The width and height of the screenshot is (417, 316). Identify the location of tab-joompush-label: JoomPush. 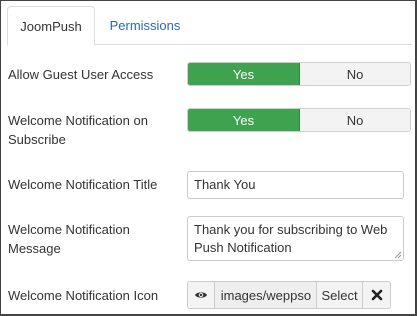
(51, 26).